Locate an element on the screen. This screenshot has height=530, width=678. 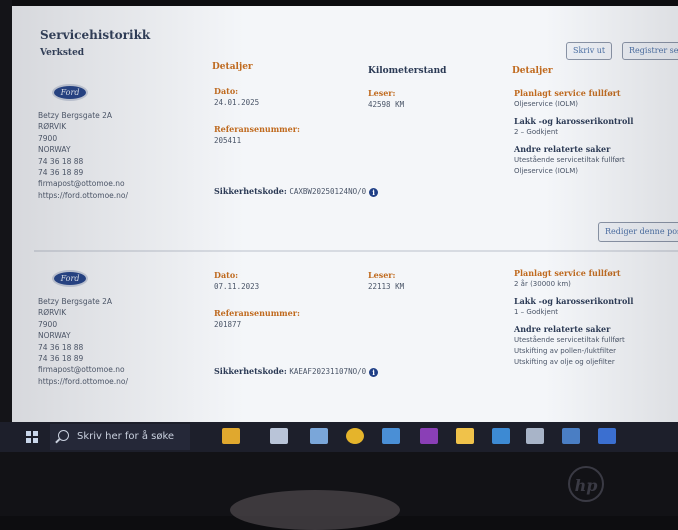
paint-check-value: 2 – Godkjent is located at coordinates (536, 132).